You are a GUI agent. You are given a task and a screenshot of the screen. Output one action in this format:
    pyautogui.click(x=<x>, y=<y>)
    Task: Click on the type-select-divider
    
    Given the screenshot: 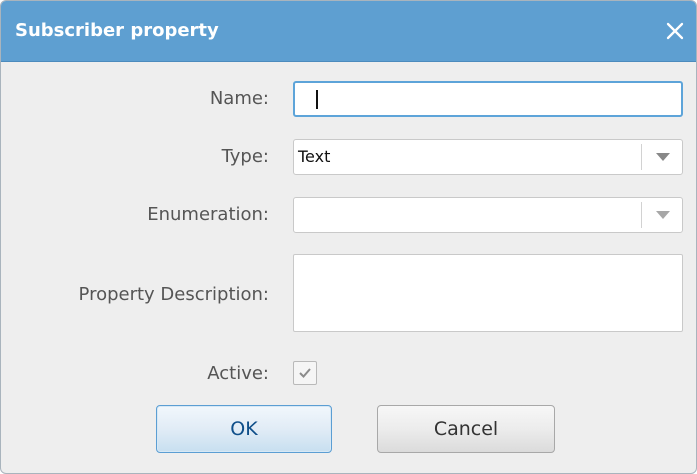 What is the action you would take?
    pyautogui.click(x=641, y=157)
    